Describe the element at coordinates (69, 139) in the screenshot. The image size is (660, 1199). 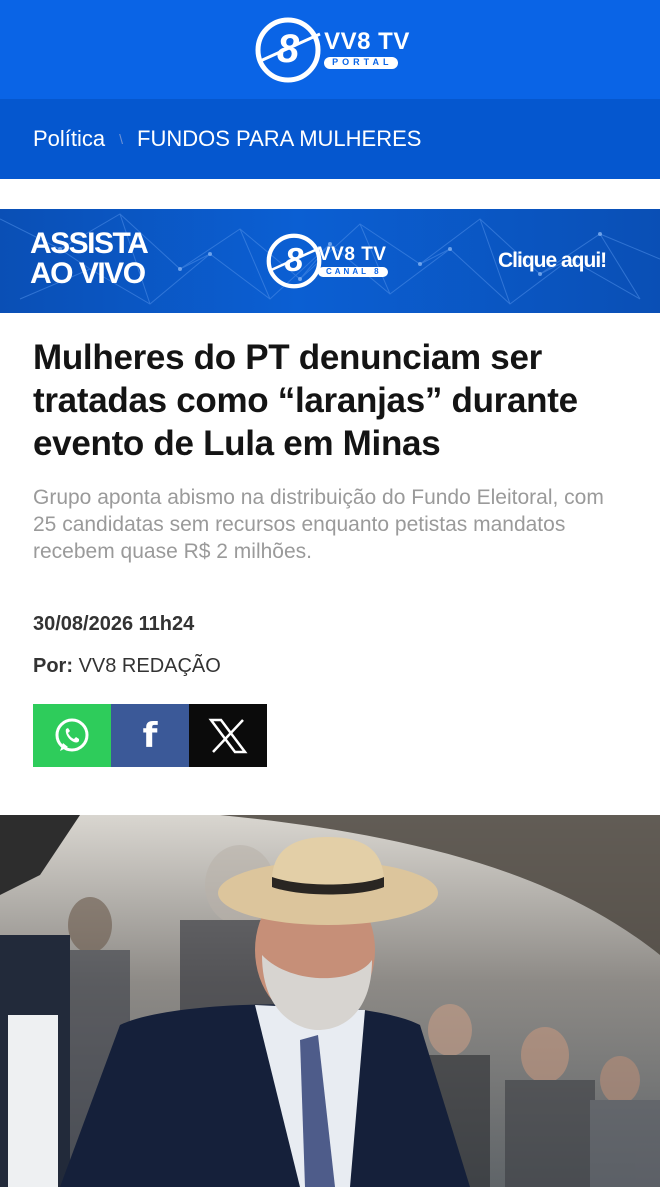
I see `breadcrumb-section-link: Política` at that location.